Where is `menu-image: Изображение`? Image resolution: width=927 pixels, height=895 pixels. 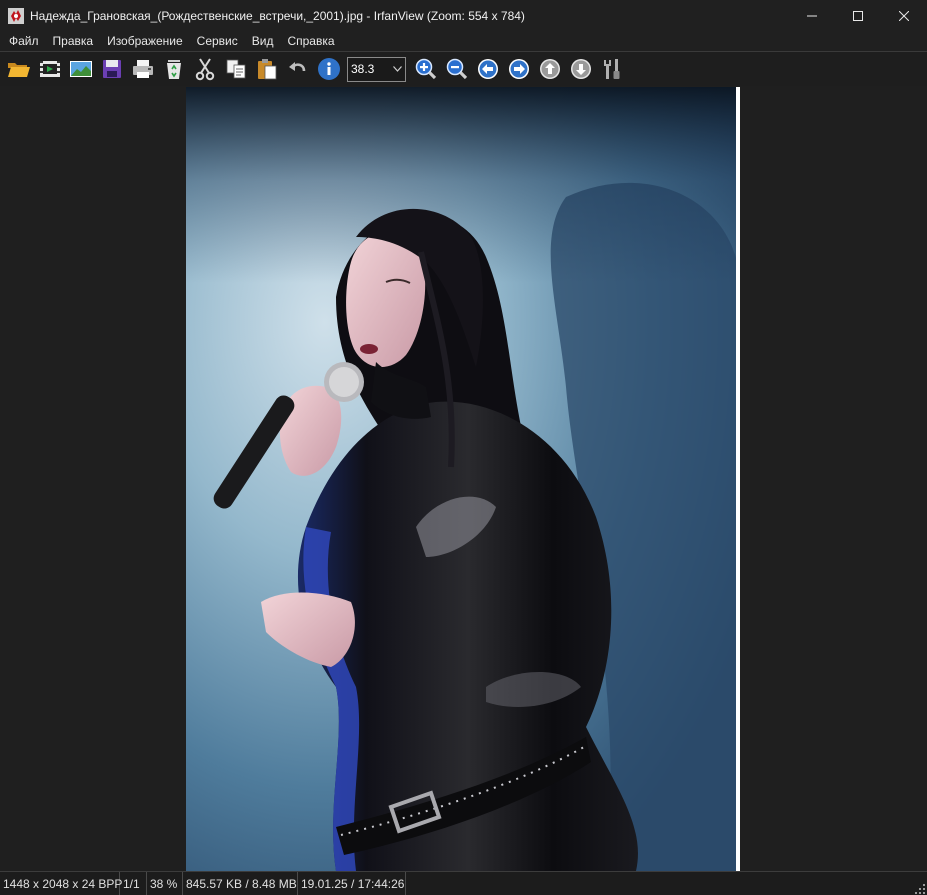 menu-image: Изображение is located at coordinates (145, 41).